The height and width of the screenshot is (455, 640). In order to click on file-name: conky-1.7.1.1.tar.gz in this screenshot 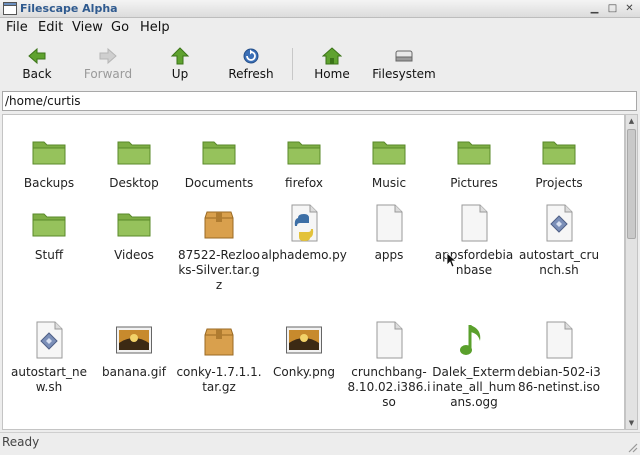, I will do `click(219, 379)`.